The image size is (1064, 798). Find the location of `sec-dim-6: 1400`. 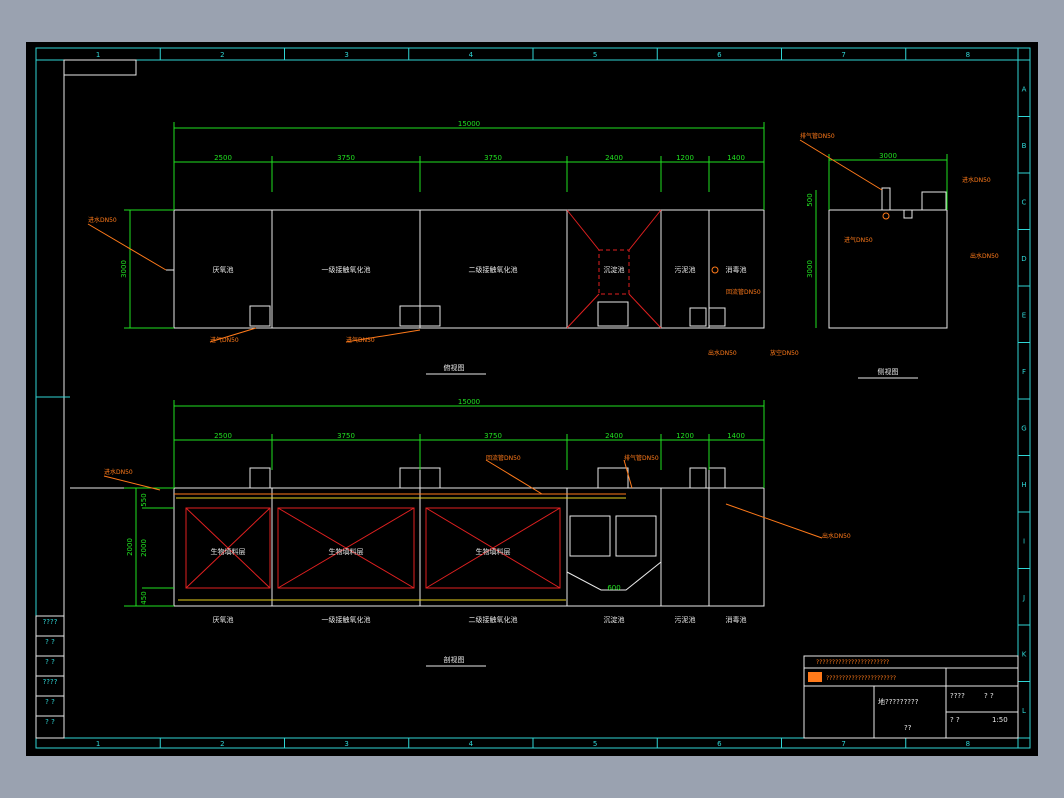

sec-dim-6: 1400 is located at coordinates (736, 436).